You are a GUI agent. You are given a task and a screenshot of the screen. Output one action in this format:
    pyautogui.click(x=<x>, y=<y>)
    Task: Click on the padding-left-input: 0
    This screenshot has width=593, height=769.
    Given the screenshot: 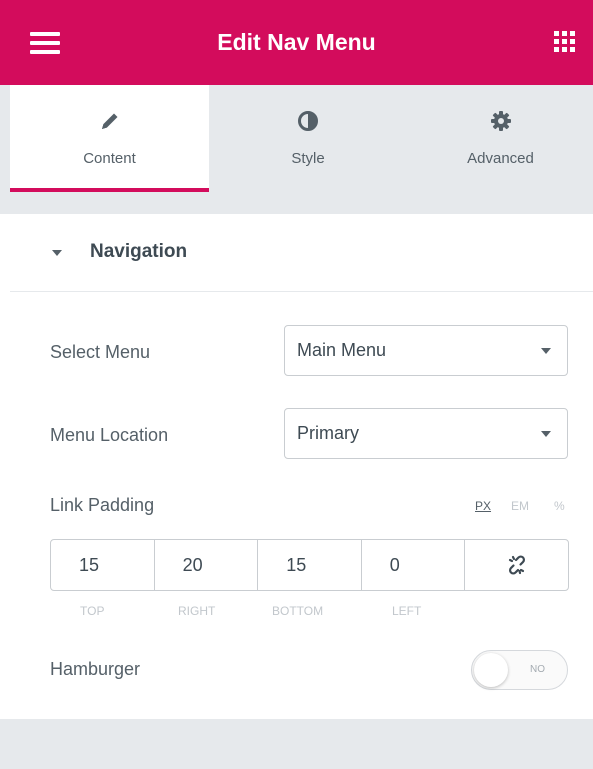 What is the action you would take?
    pyautogui.click(x=414, y=565)
    